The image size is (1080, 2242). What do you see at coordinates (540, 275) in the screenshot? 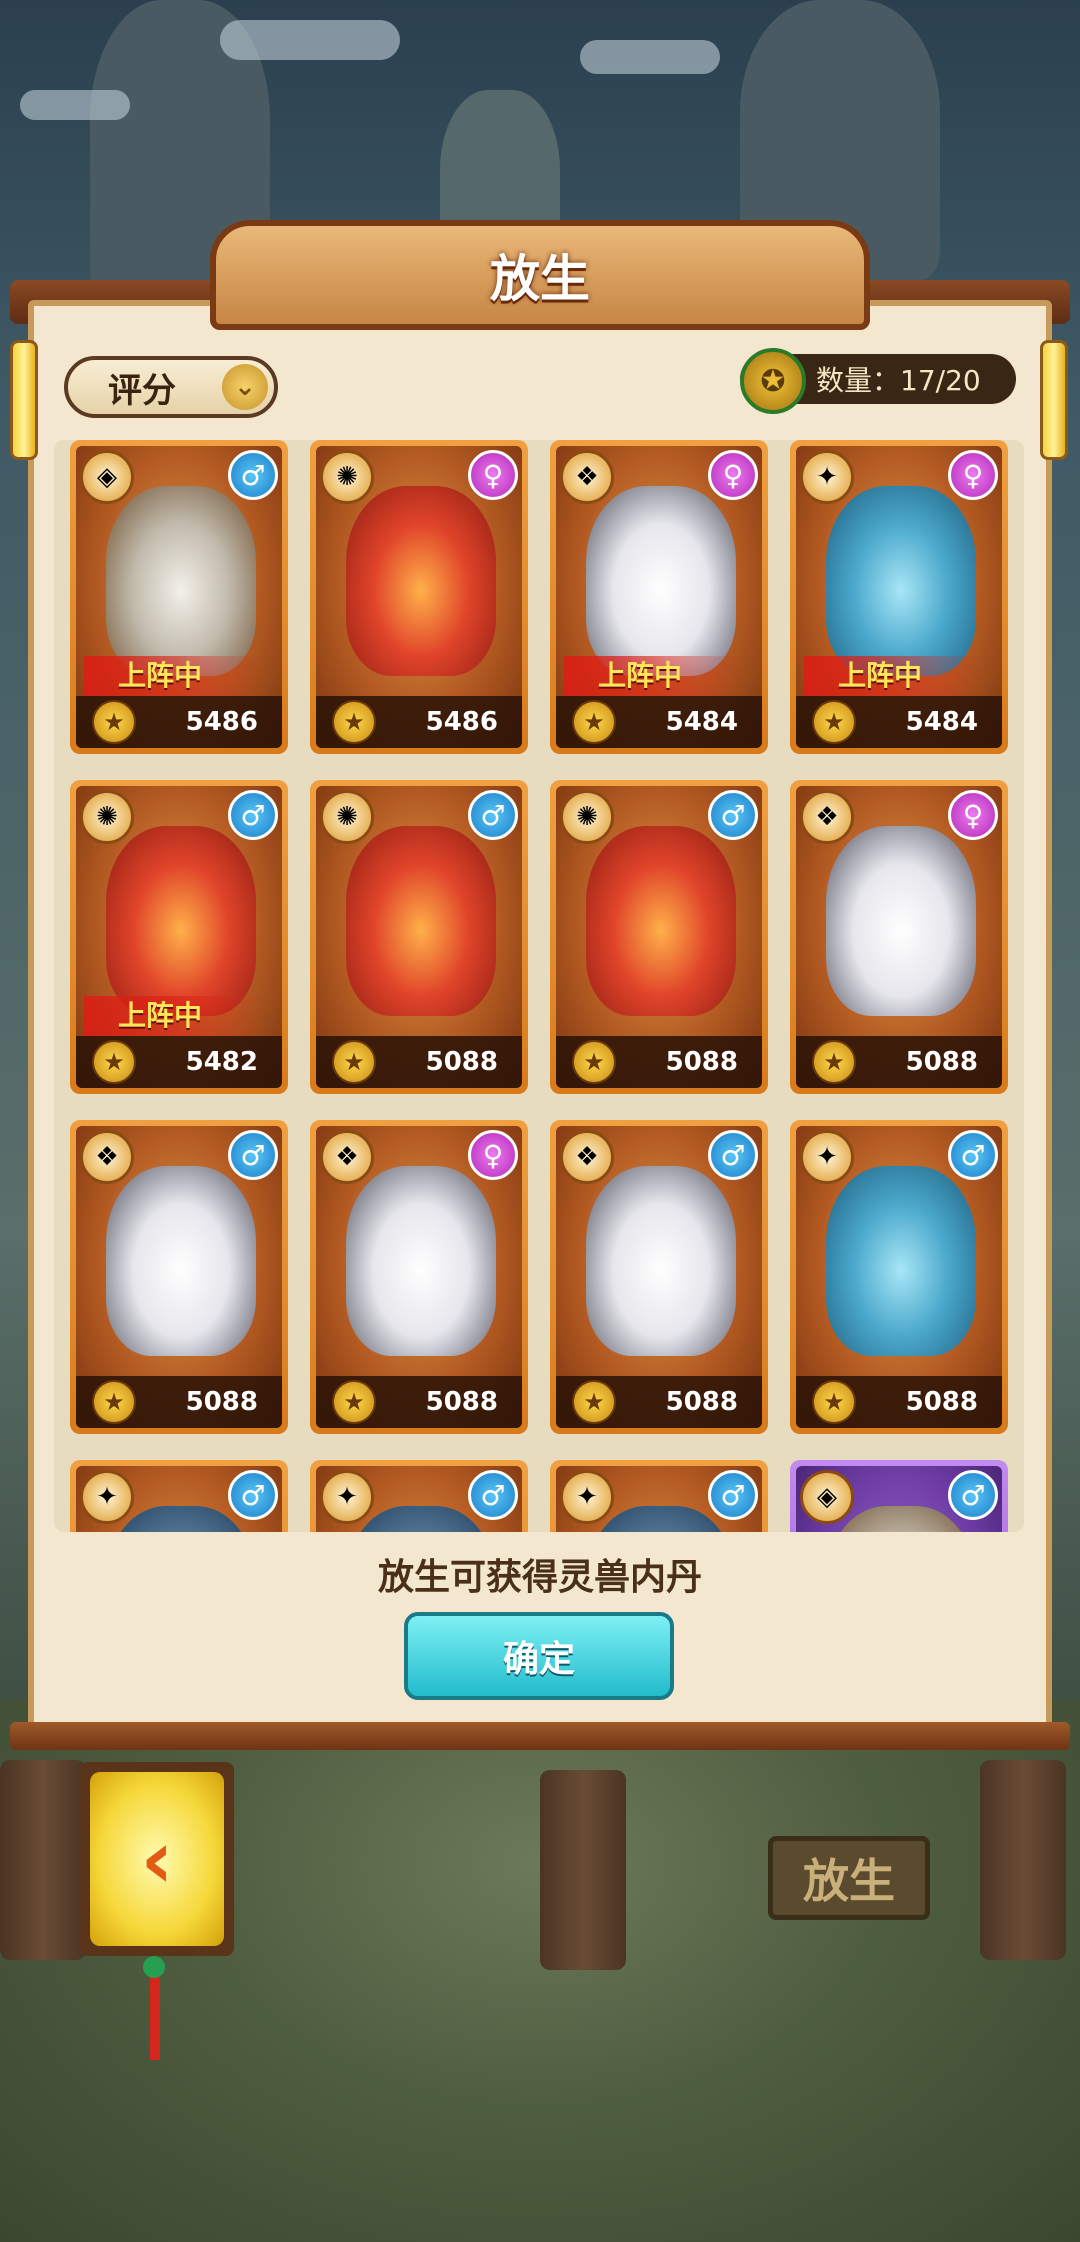
I see `title-plate: 放生` at bounding box center [540, 275].